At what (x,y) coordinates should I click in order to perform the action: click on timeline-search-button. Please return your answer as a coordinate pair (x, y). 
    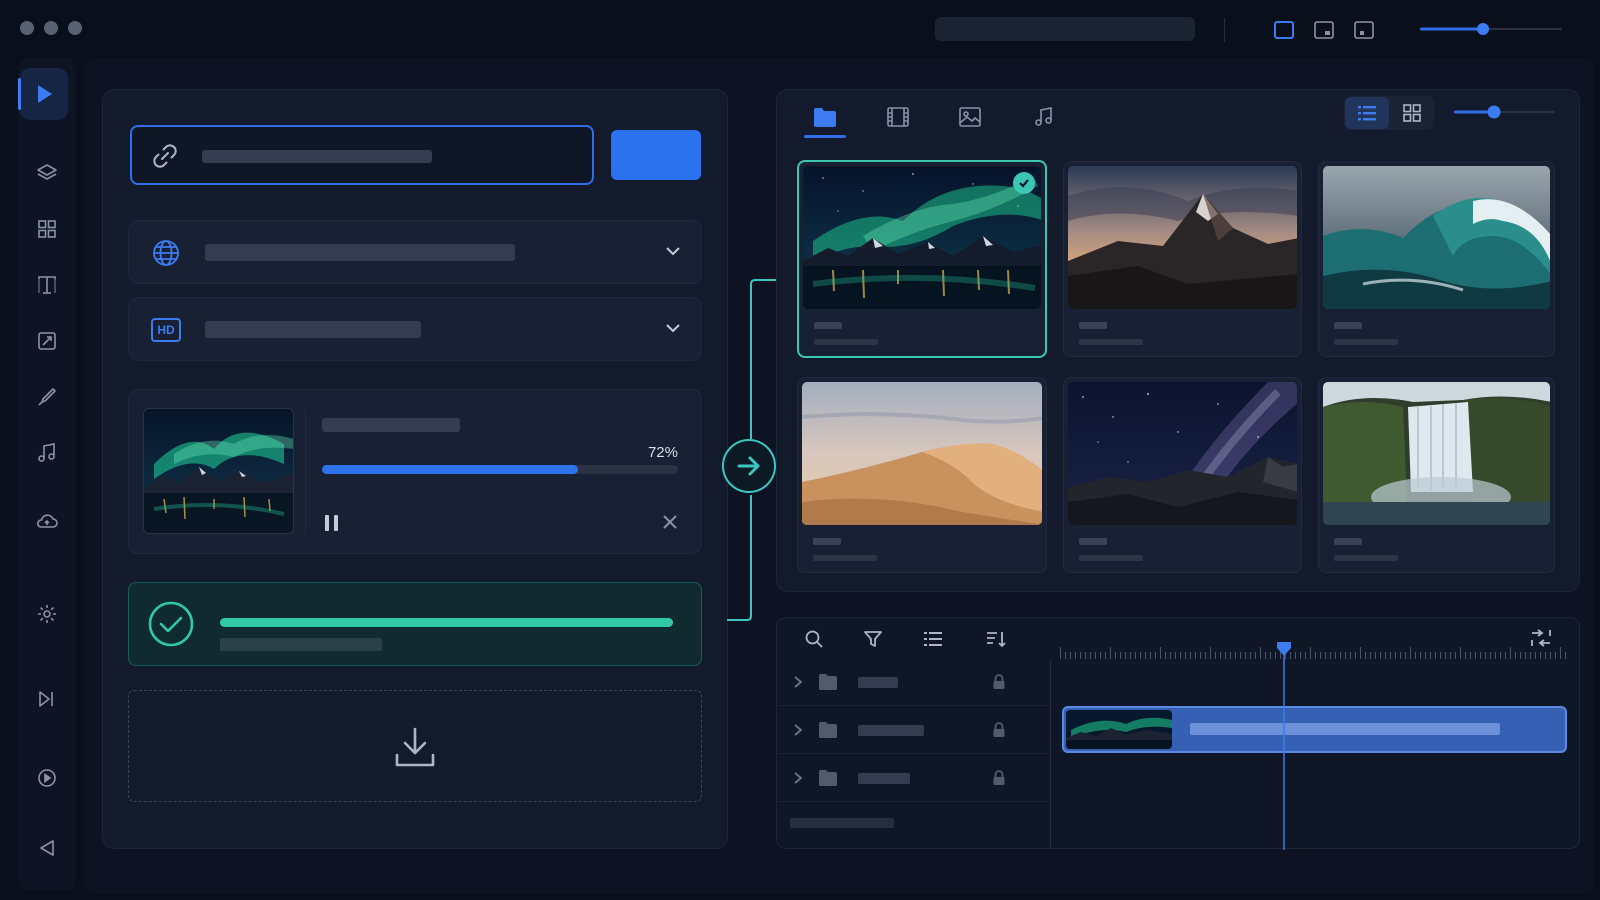
    Looking at the image, I should click on (814, 639).